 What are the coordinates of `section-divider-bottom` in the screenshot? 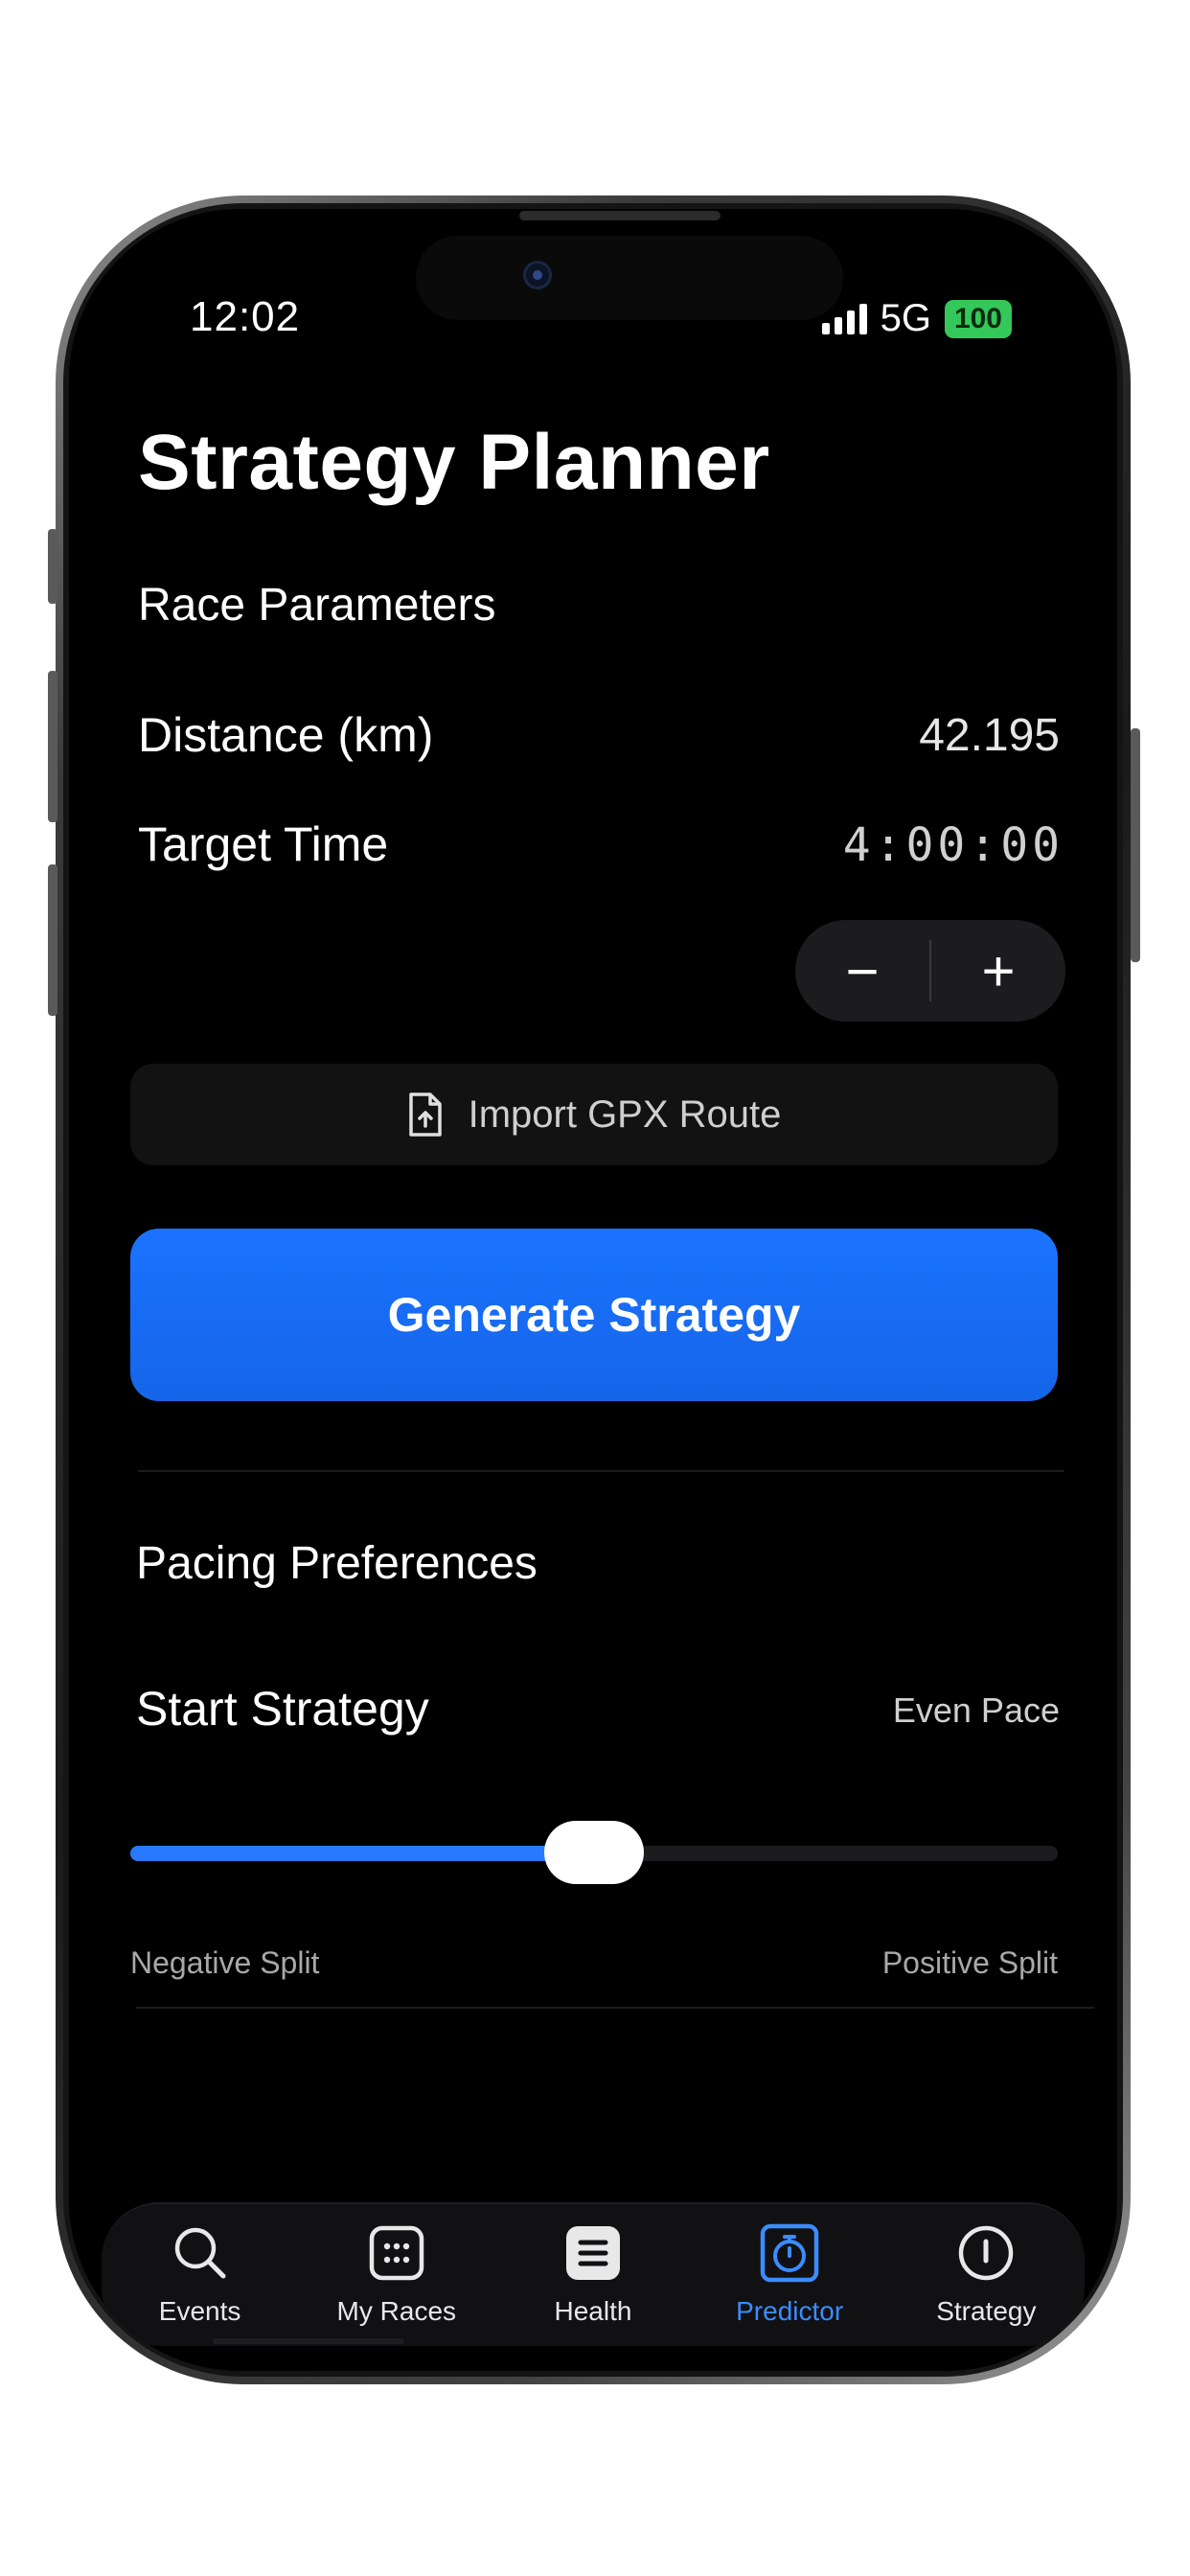 It's located at (615, 2008).